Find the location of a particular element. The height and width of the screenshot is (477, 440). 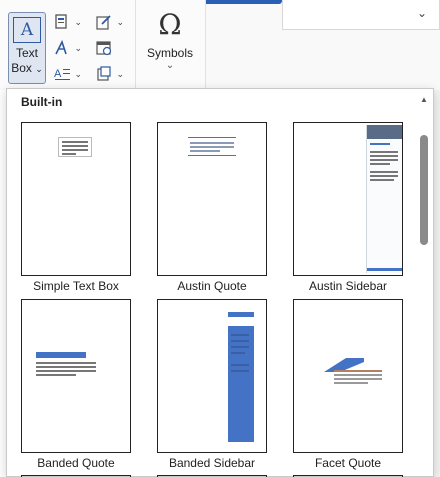

gallery-item-banded-sidebar: Banded Sidebar is located at coordinates (212, 384).